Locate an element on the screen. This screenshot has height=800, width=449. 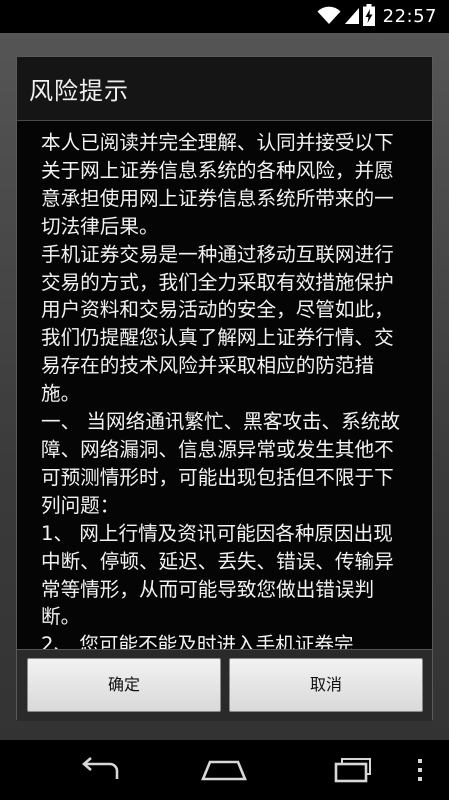
recent-apps-icon is located at coordinates (350, 770).